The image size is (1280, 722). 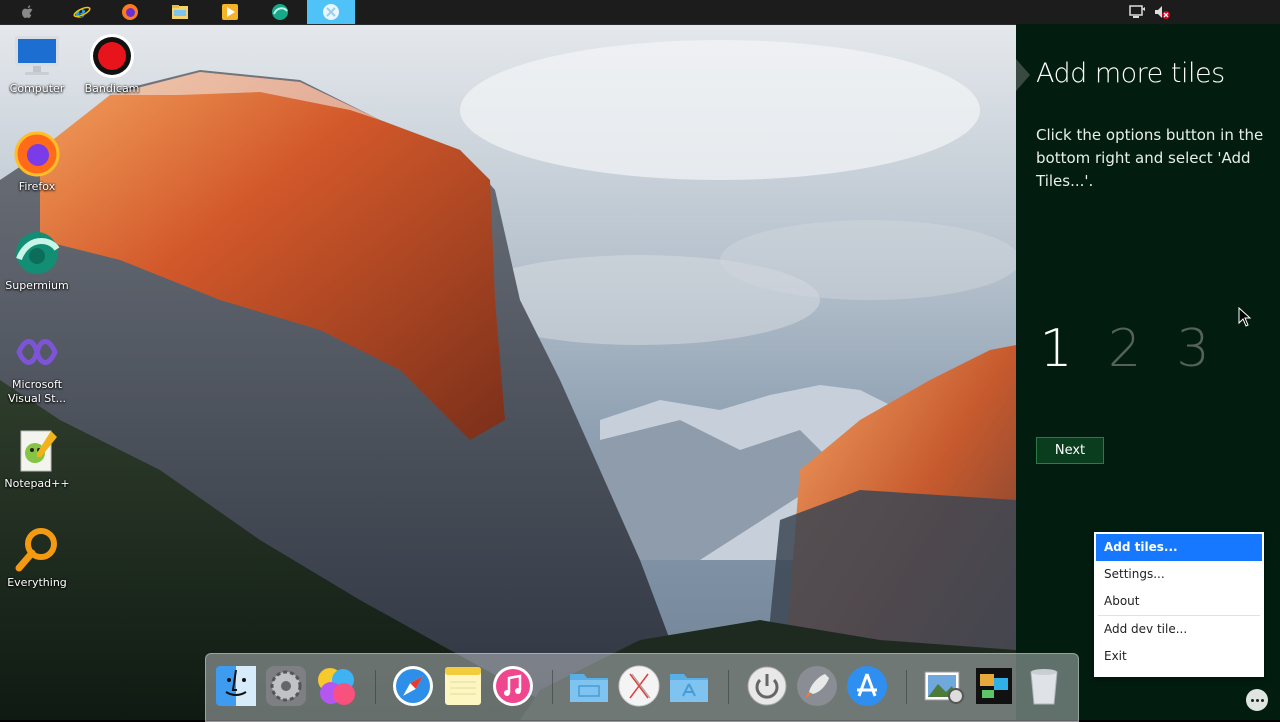 I want to click on next-button: Next, so click(x=1070, y=450).